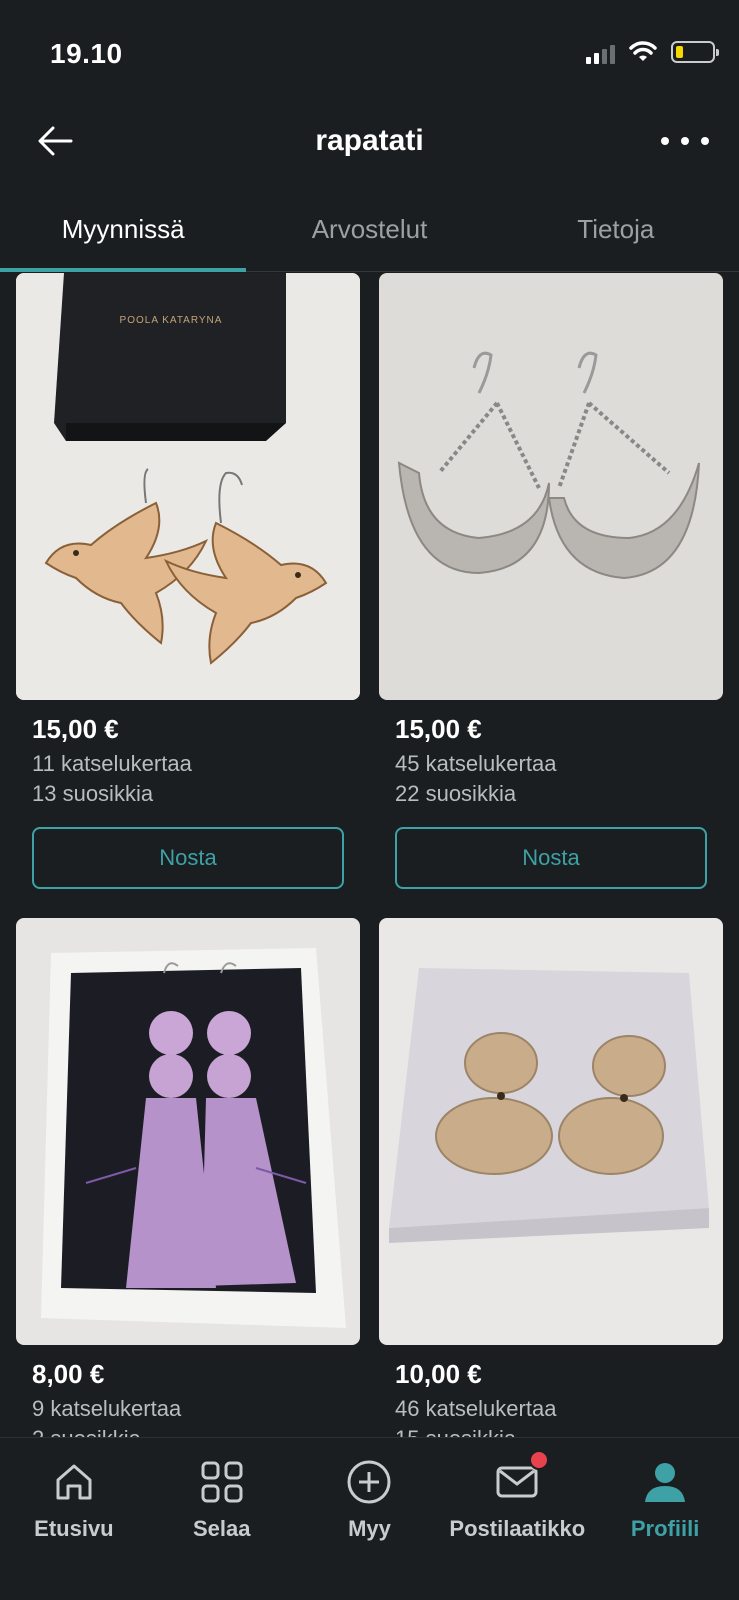  What do you see at coordinates (559, 1431) in the screenshot?
I see `listing-favorites: 15 suosikkia` at bounding box center [559, 1431].